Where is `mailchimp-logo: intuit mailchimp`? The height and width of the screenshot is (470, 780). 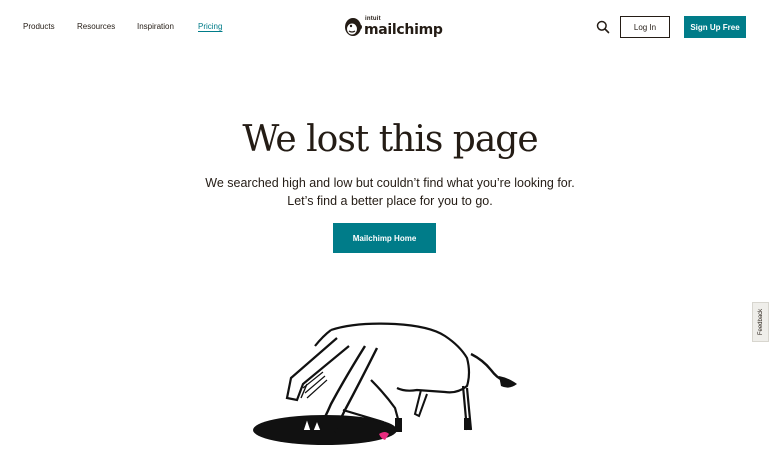
mailchimp-logo: intuit mailchimp is located at coordinates (393, 27).